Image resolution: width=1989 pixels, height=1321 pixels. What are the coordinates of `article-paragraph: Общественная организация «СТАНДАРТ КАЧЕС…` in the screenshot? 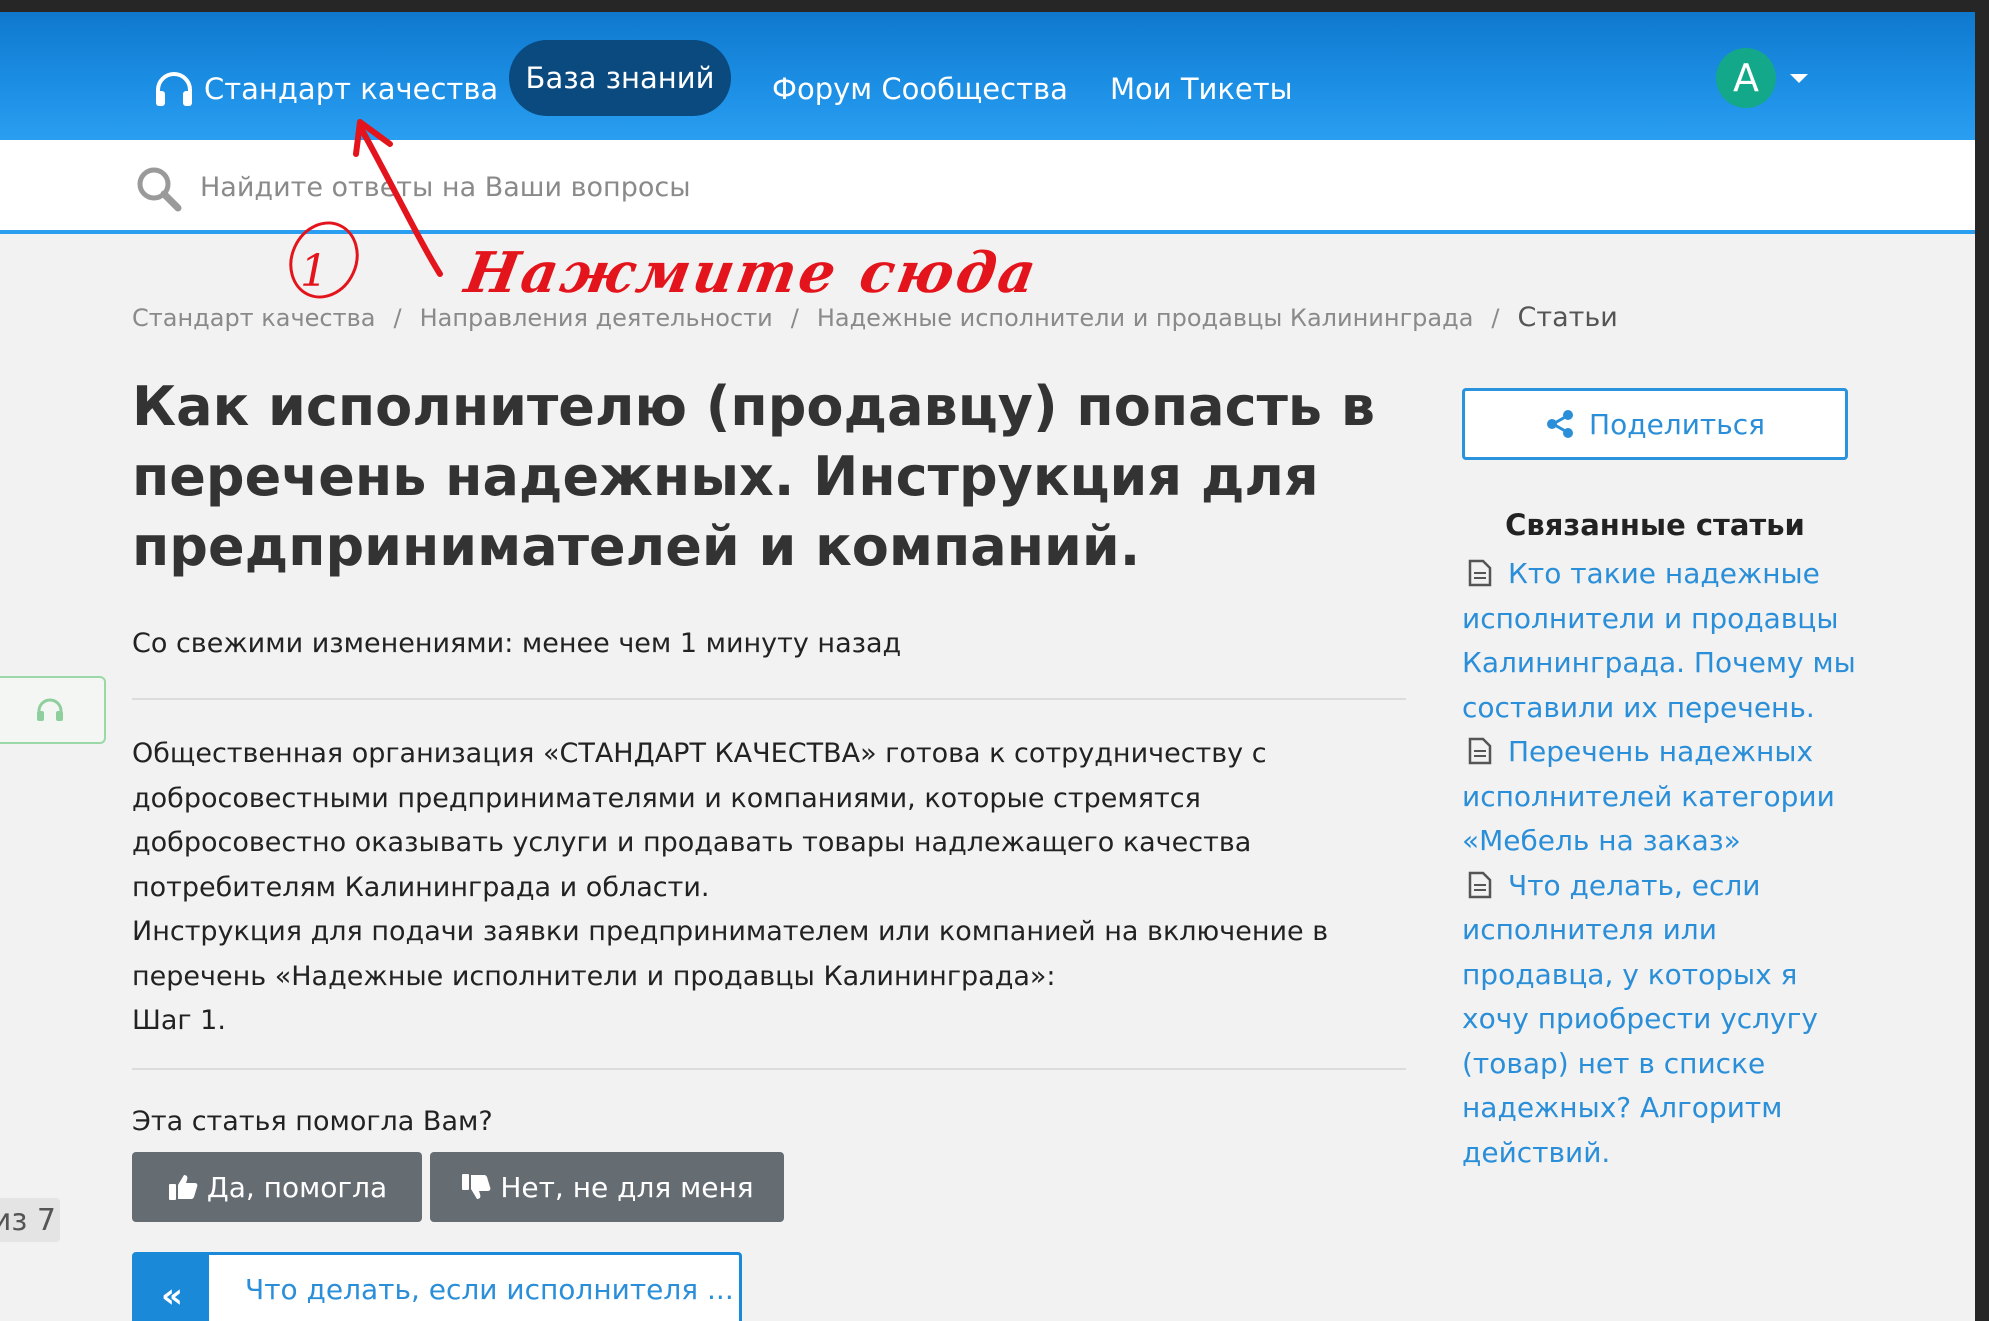 It's located at (699, 820).